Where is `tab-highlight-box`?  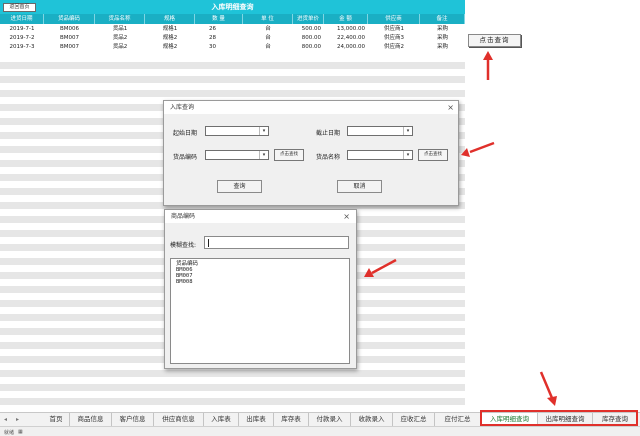 tab-highlight-box is located at coordinates (559, 418).